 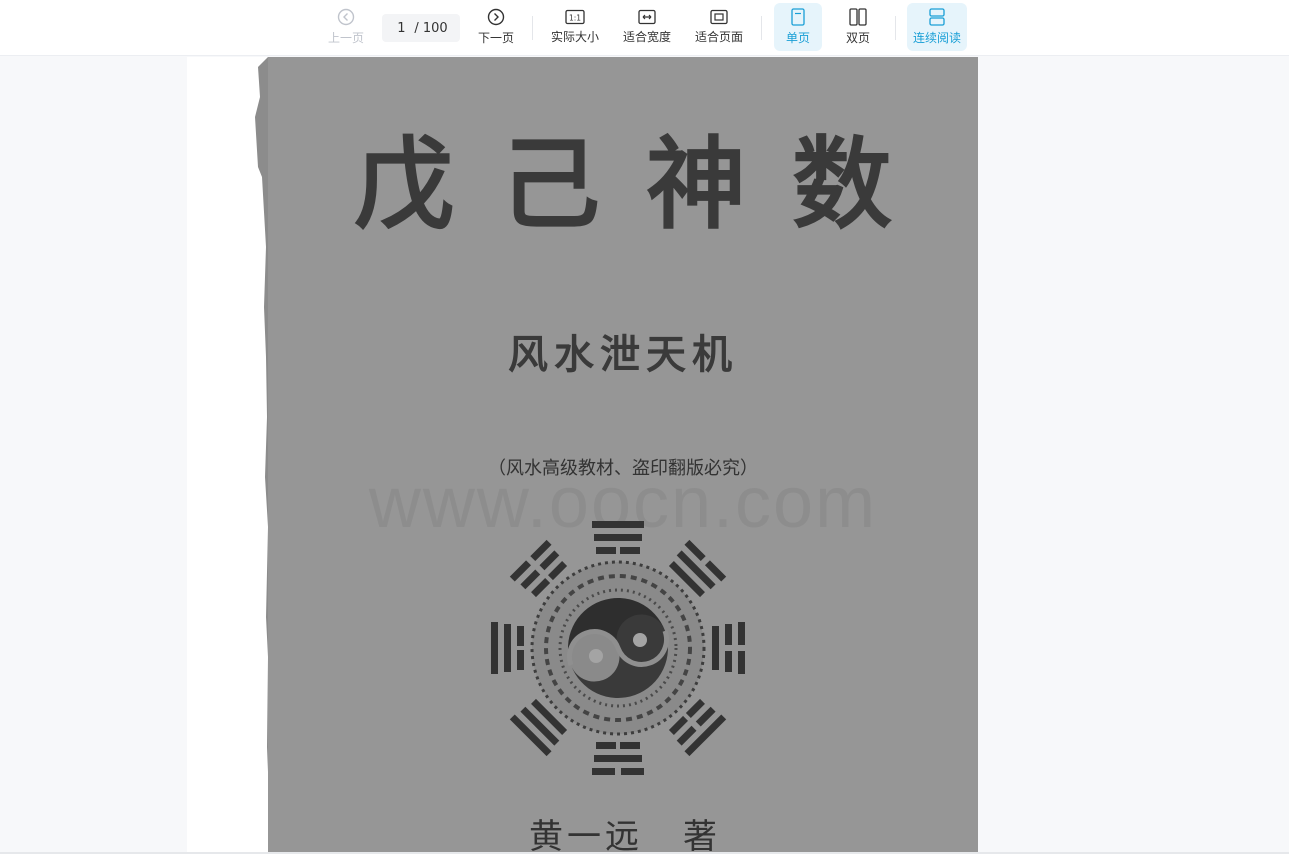 I want to click on page-indicator: / 100, so click(x=421, y=28).